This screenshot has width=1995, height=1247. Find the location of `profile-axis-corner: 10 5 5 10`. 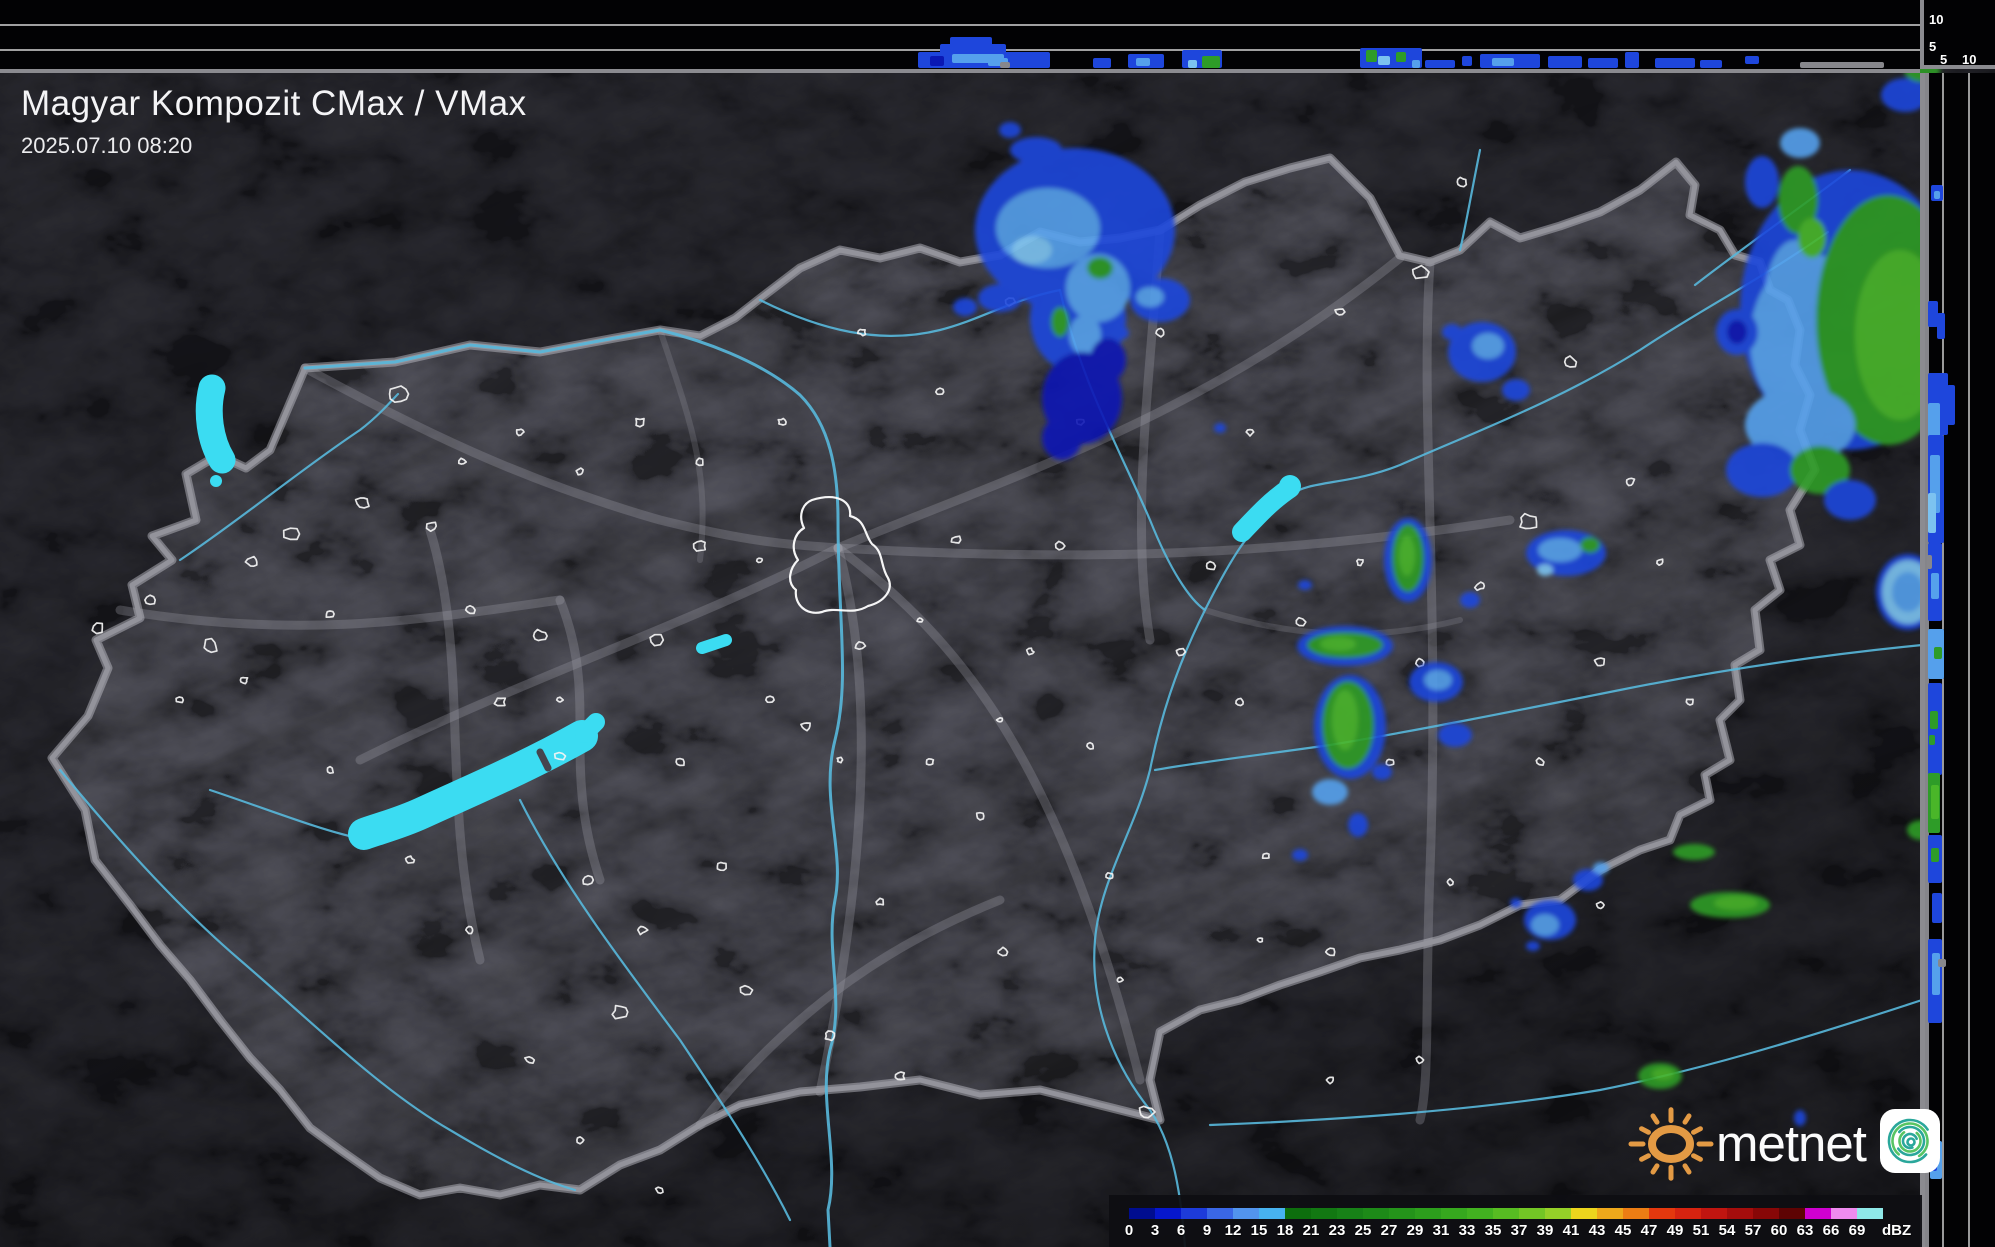

profile-axis-corner: 10 5 5 10 is located at coordinates (1957, 34).